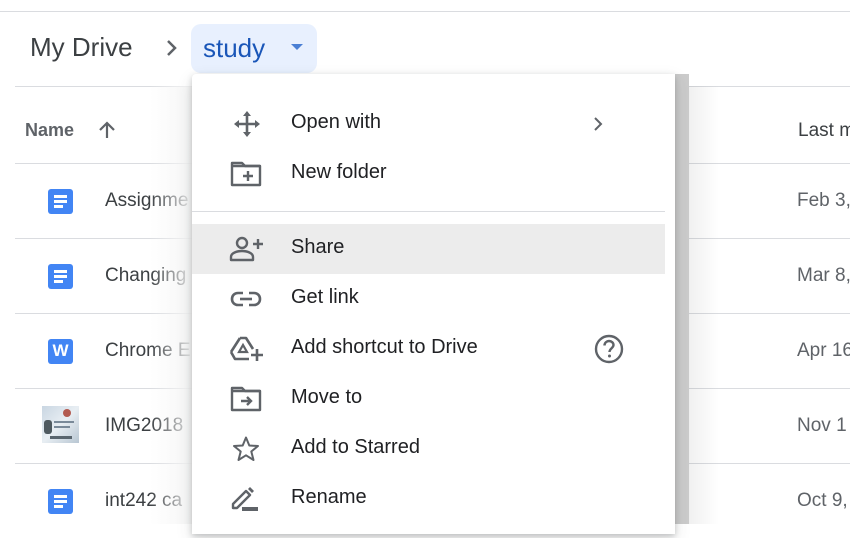  What do you see at coordinates (428, 299) in the screenshot?
I see `menu-item-get-link: Get link` at bounding box center [428, 299].